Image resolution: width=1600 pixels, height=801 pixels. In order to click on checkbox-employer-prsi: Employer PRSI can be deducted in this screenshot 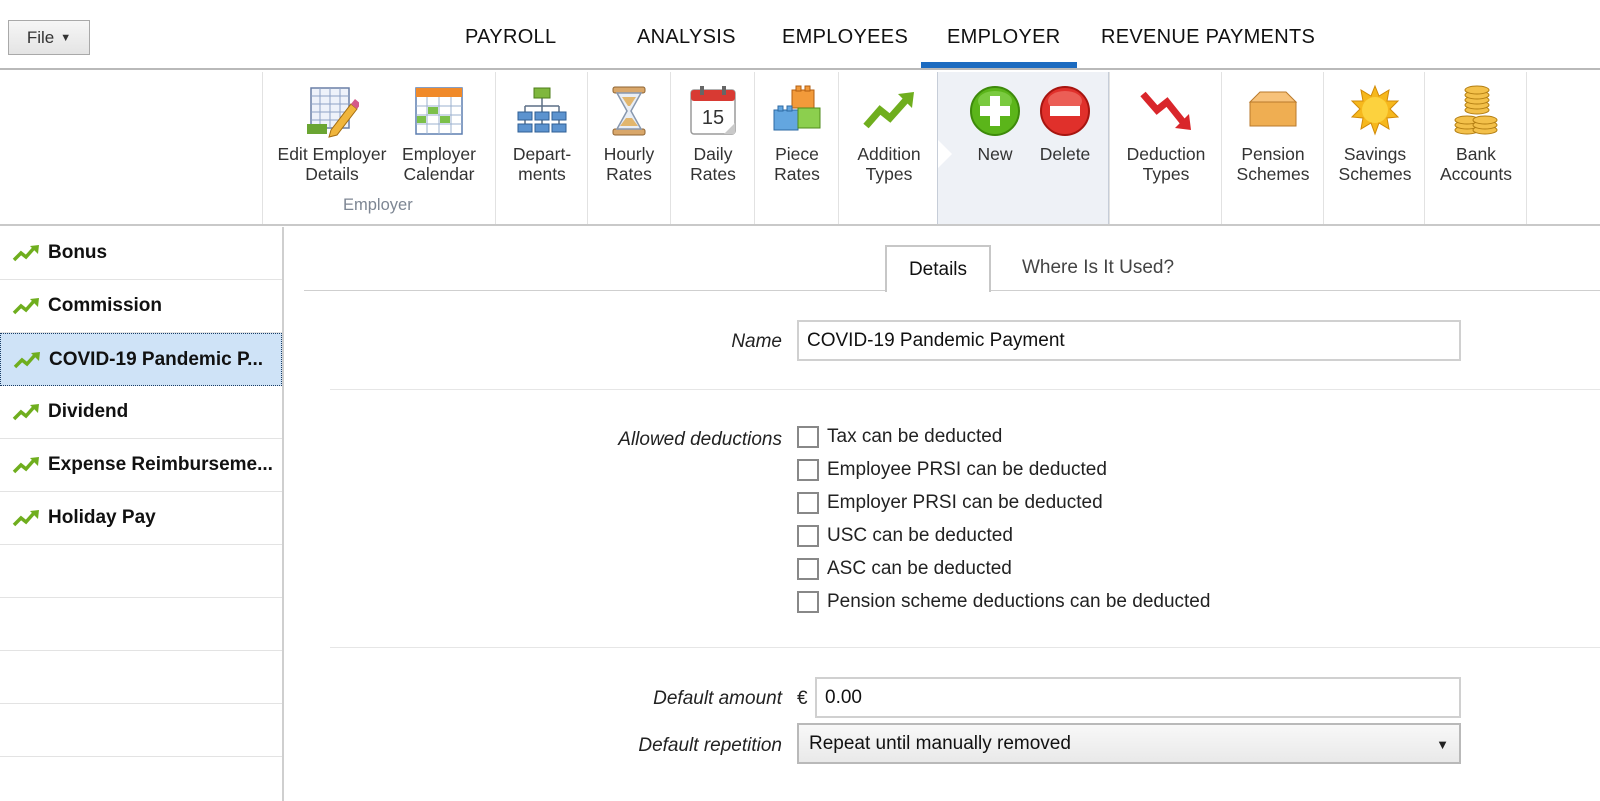, I will do `click(950, 503)`.